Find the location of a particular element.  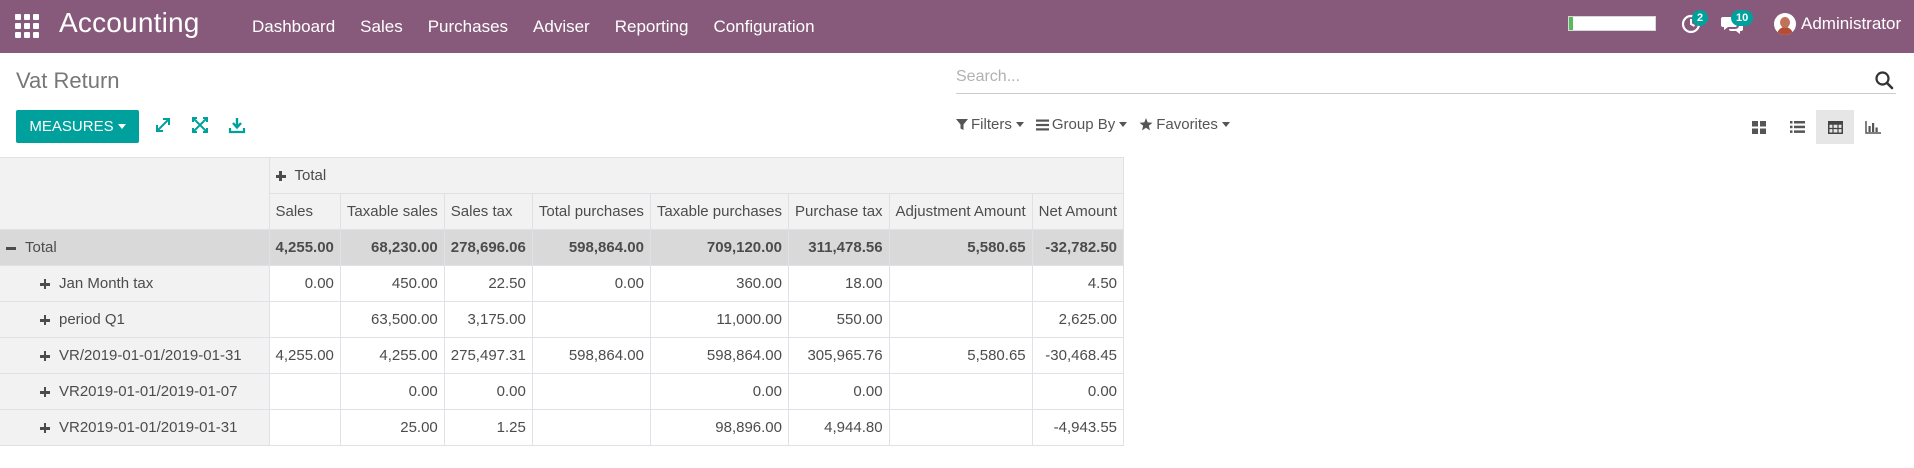

menu-item-purchases: Purchases is located at coordinates (468, 27).